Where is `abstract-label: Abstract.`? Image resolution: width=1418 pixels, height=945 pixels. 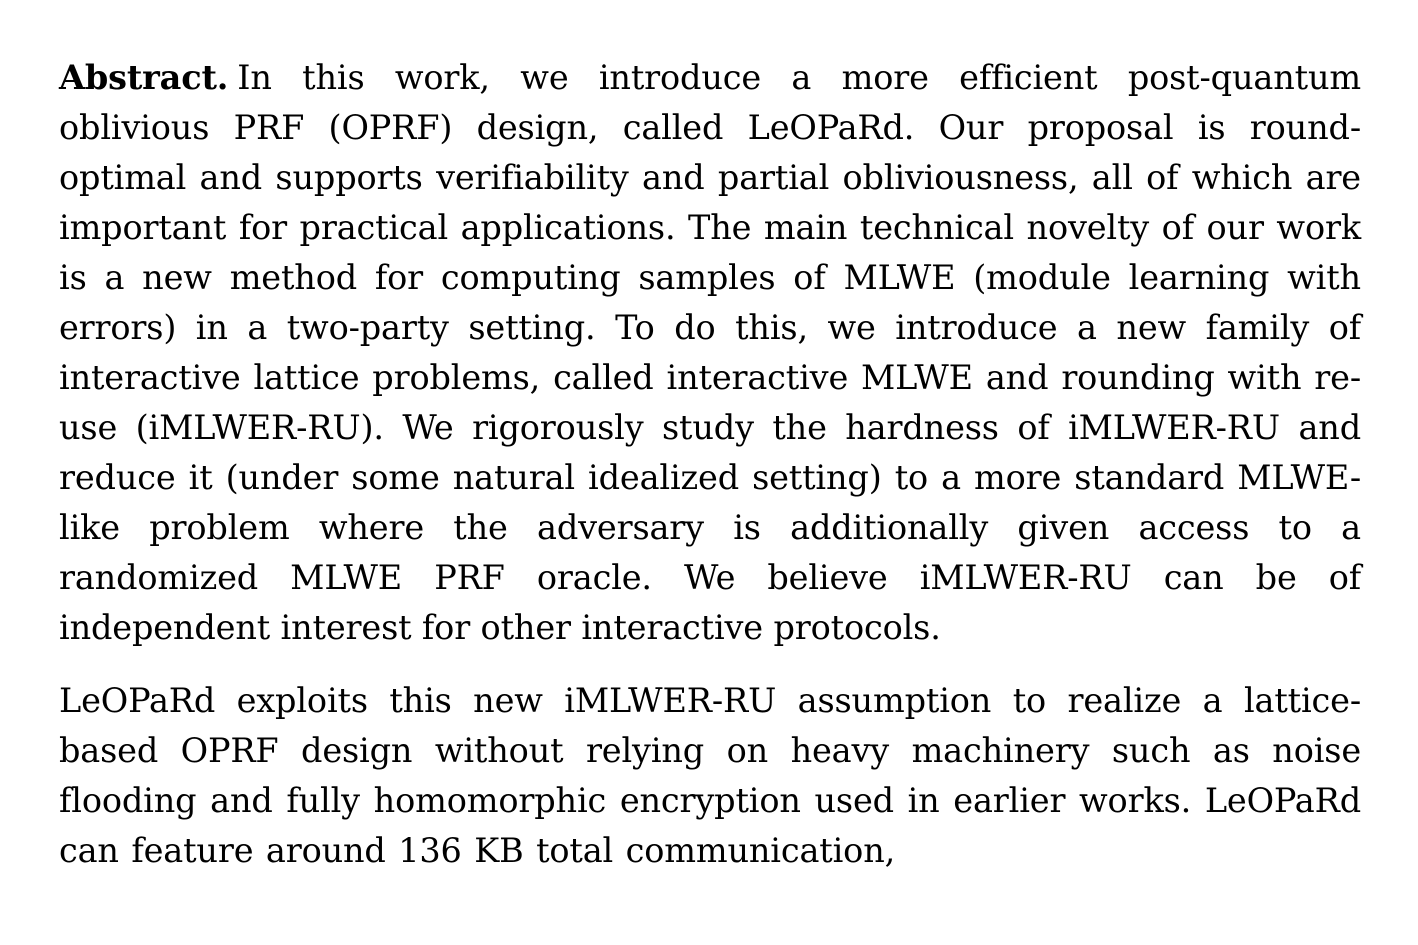 abstract-label: Abstract. is located at coordinates (144, 77).